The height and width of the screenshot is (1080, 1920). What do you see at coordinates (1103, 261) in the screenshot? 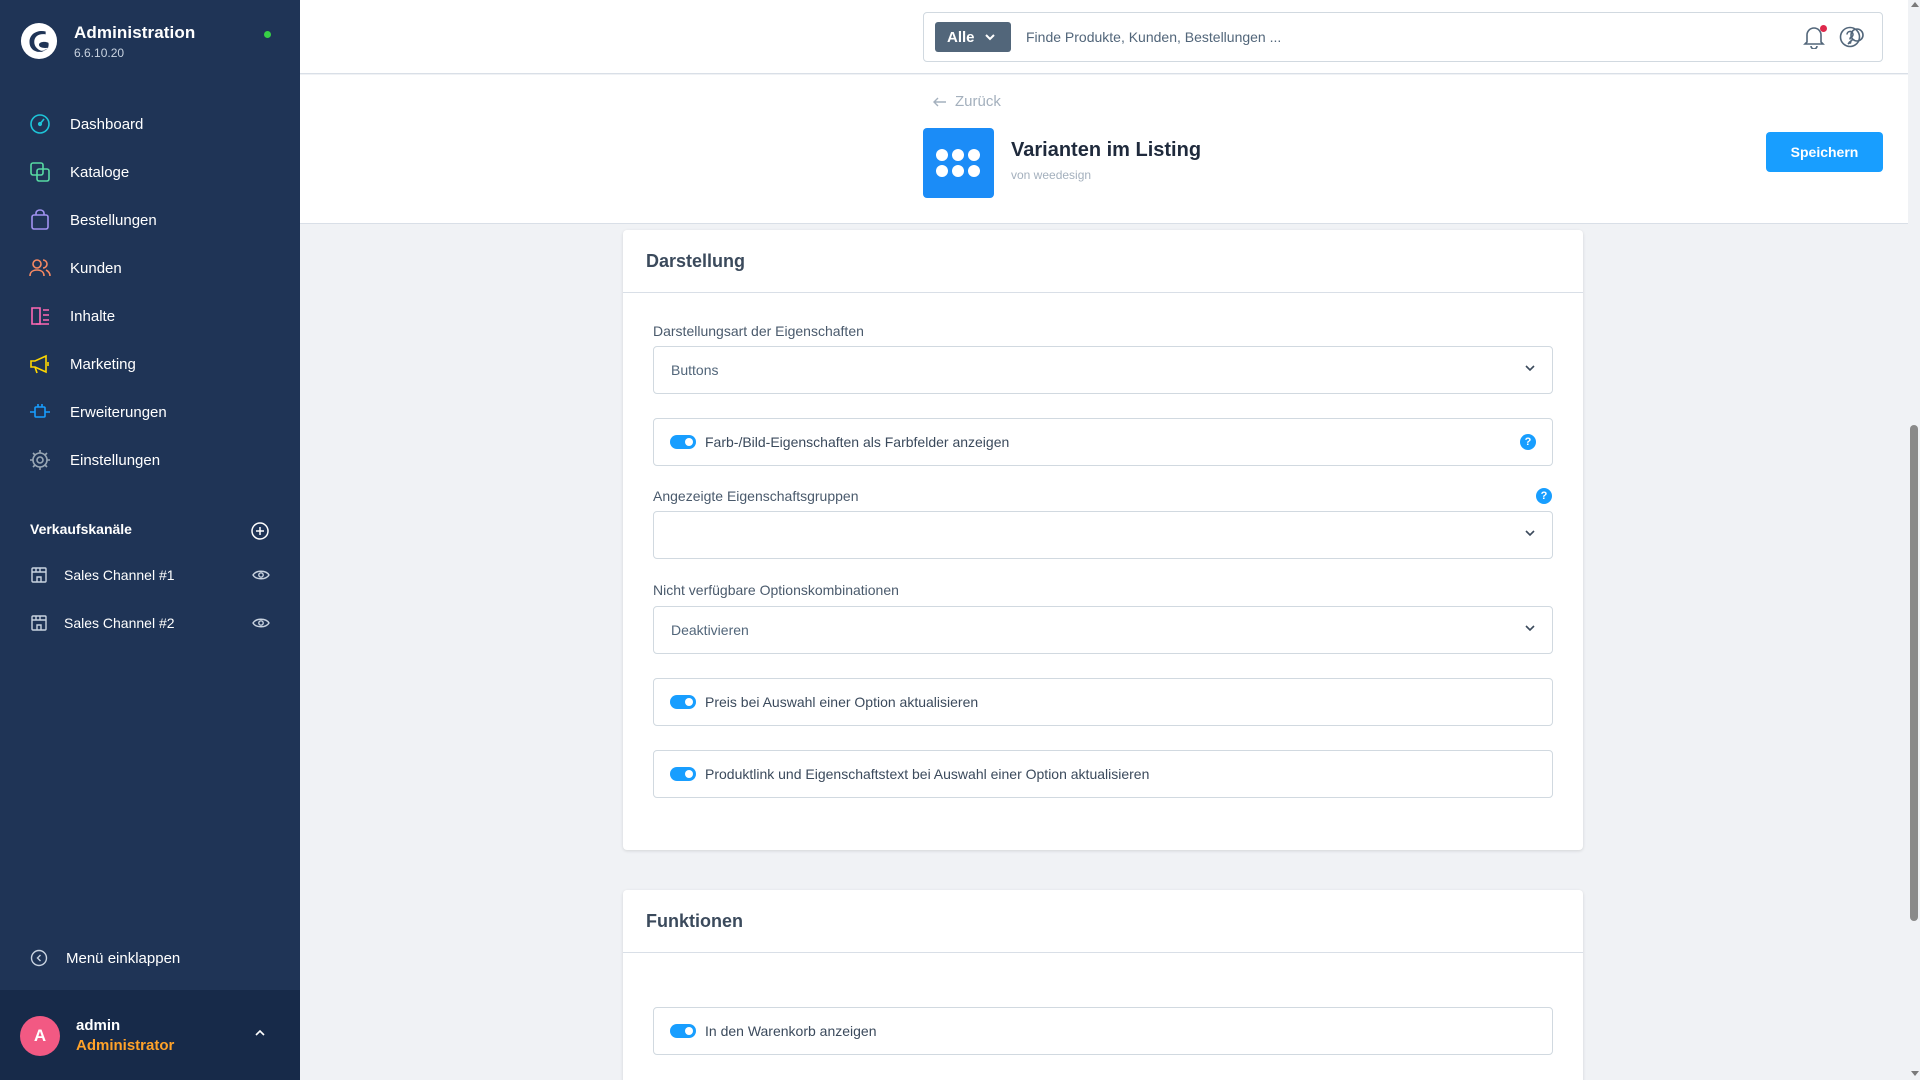
I see `card-header: Darstellung` at bounding box center [1103, 261].